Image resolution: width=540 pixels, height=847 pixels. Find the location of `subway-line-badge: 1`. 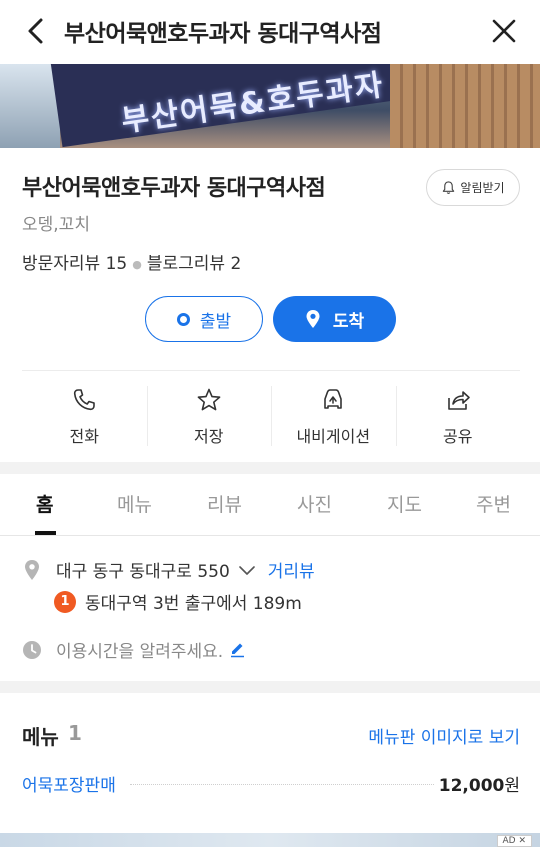

subway-line-badge: 1 is located at coordinates (65, 601).